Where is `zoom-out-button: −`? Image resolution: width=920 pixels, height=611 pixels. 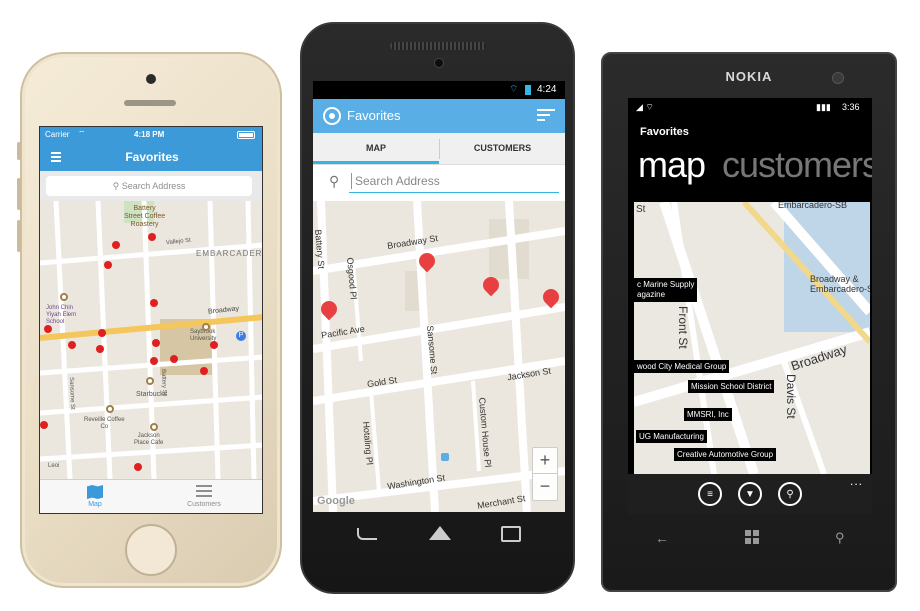
zoom-out-button: − is located at coordinates (545, 487).